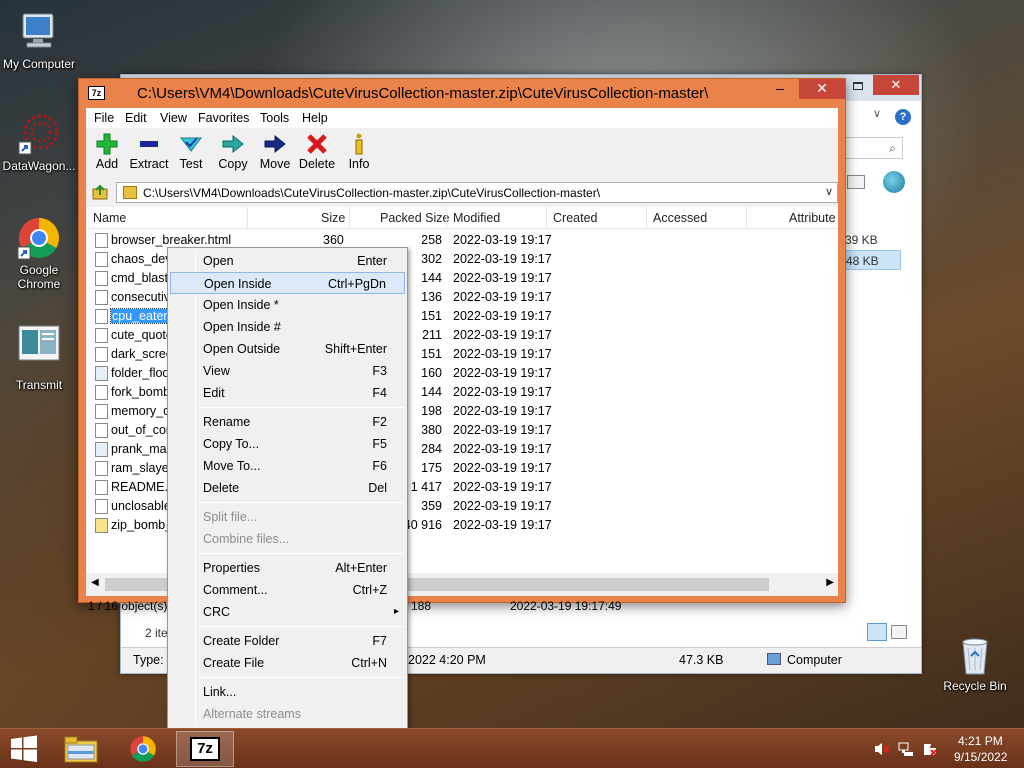 The image size is (1024, 768). What do you see at coordinates (431, 373) in the screenshot?
I see `file-packed-size: 160` at bounding box center [431, 373].